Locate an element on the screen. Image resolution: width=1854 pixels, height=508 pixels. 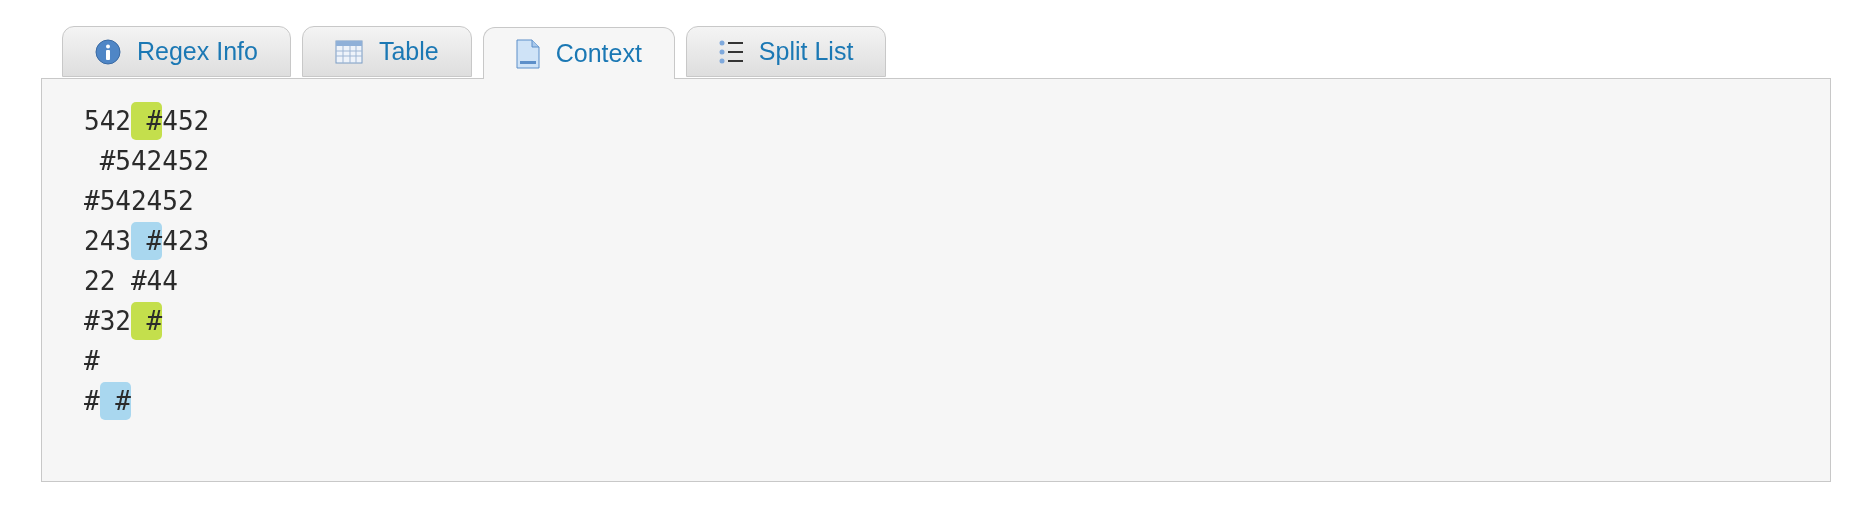
tab: Context is located at coordinates (578, 53).